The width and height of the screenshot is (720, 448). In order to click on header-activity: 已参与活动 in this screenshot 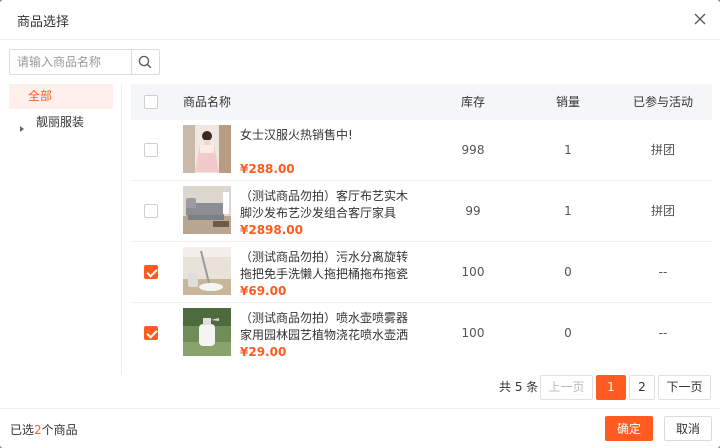, I will do `click(662, 102)`.